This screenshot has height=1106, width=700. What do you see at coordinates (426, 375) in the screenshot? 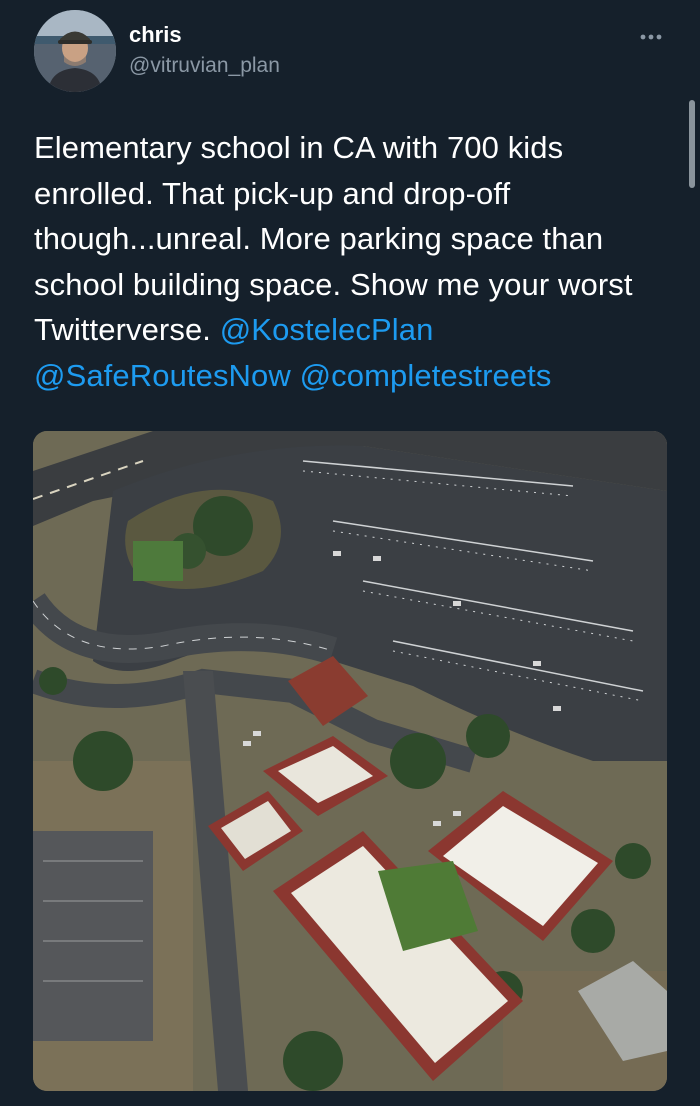
I see `mention-link: @completestreets` at bounding box center [426, 375].